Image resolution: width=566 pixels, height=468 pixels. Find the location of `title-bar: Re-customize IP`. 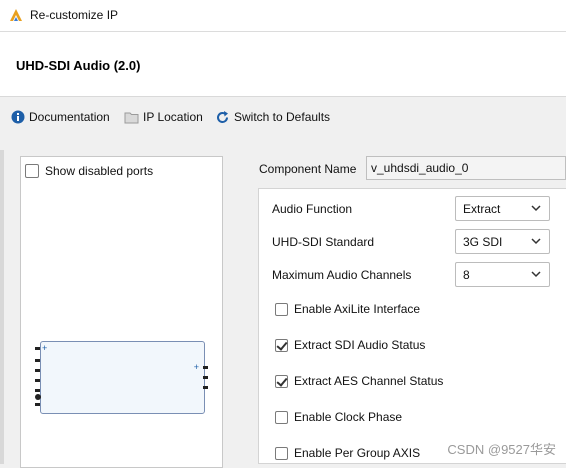

title-bar: Re-customize IP is located at coordinates (283, 16).